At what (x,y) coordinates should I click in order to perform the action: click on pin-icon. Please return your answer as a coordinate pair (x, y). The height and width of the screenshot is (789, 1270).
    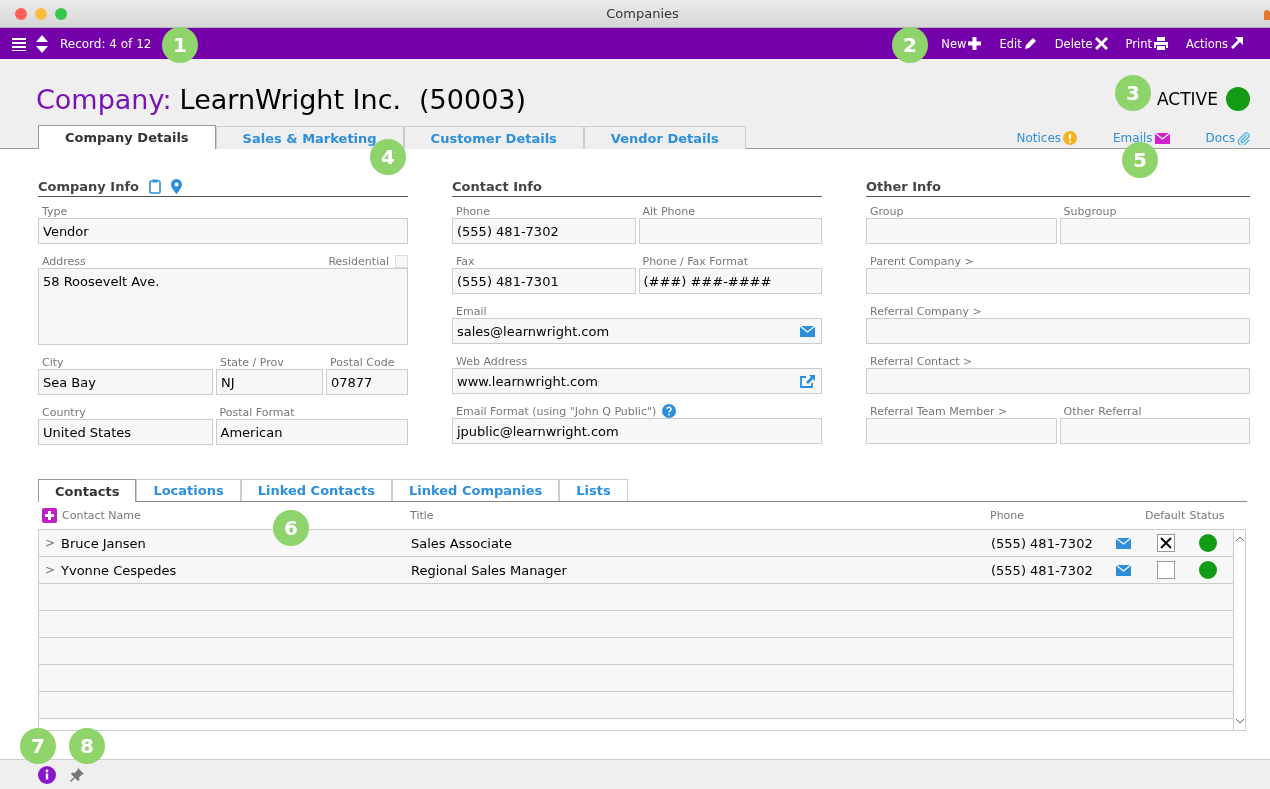
    Looking at the image, I should click on (77, 774).